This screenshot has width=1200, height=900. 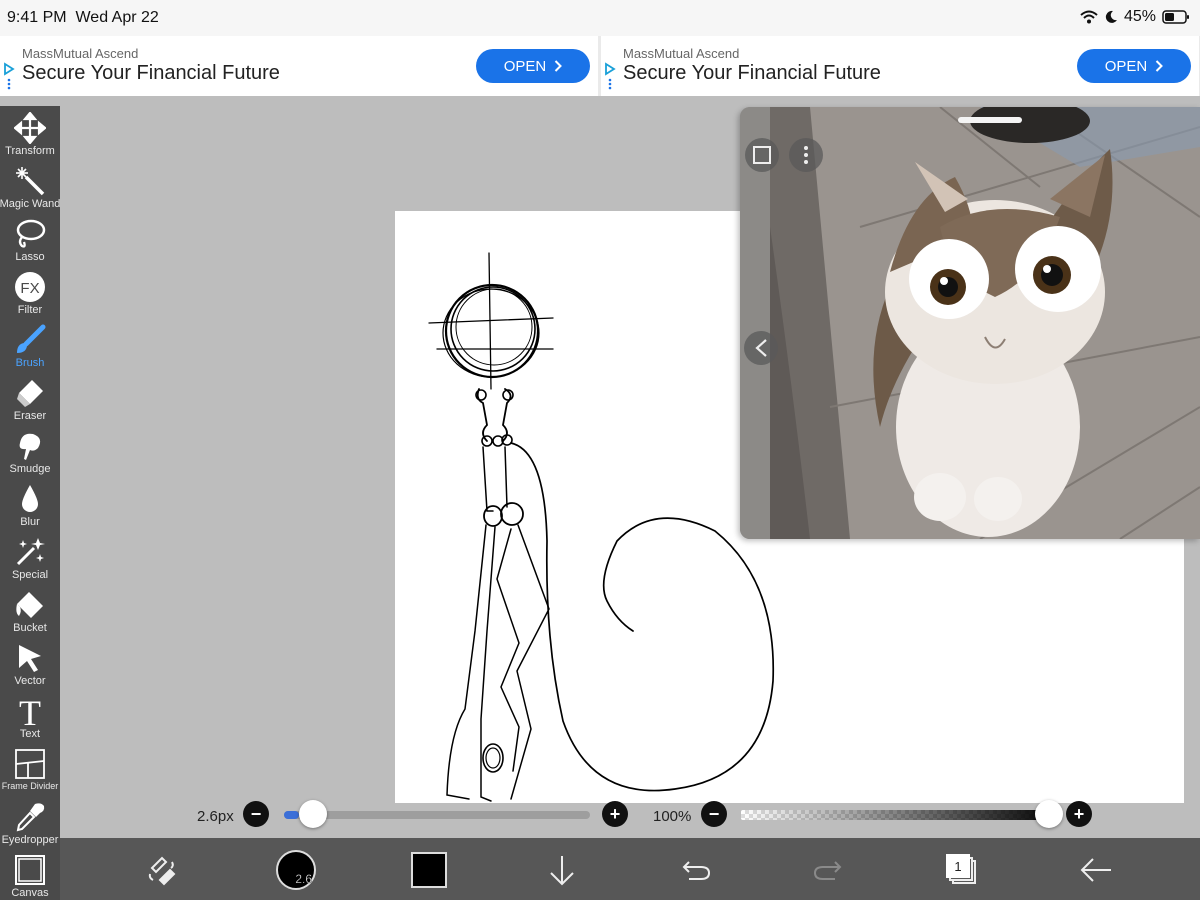 What do you see at coordinates (30, 786) in the screenshot?
I see `tool-label: Frame Divider` at bounding box center [30, 786].